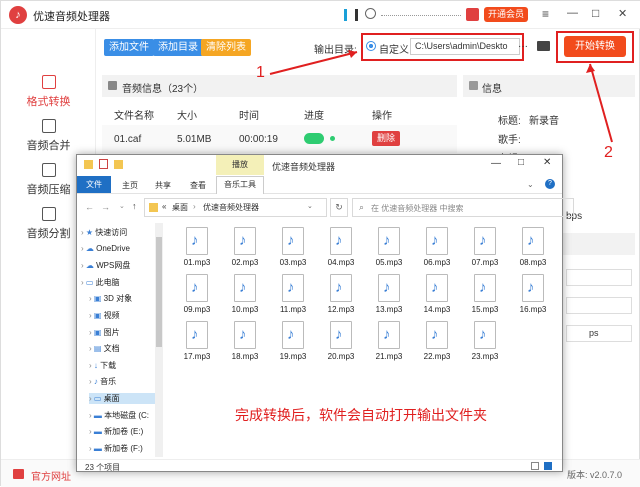  Describe the element at coordinates (441, 96) in the screenshot. I see `annotation-arrows` at that location.